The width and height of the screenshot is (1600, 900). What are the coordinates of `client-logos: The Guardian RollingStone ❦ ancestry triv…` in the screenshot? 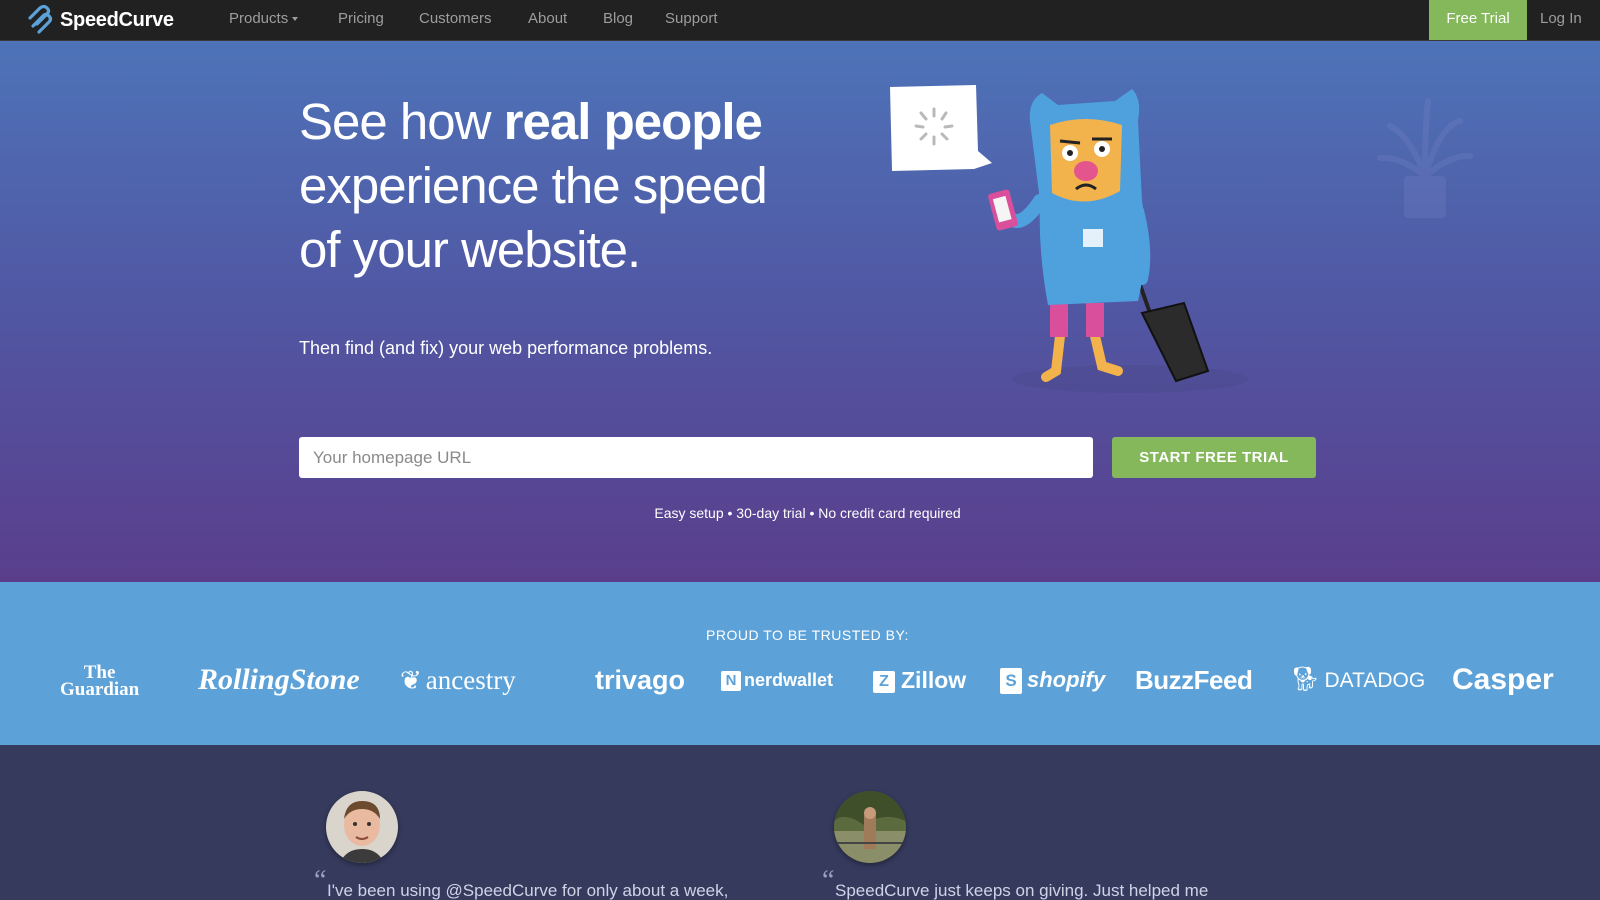 It's located at (810, 680).